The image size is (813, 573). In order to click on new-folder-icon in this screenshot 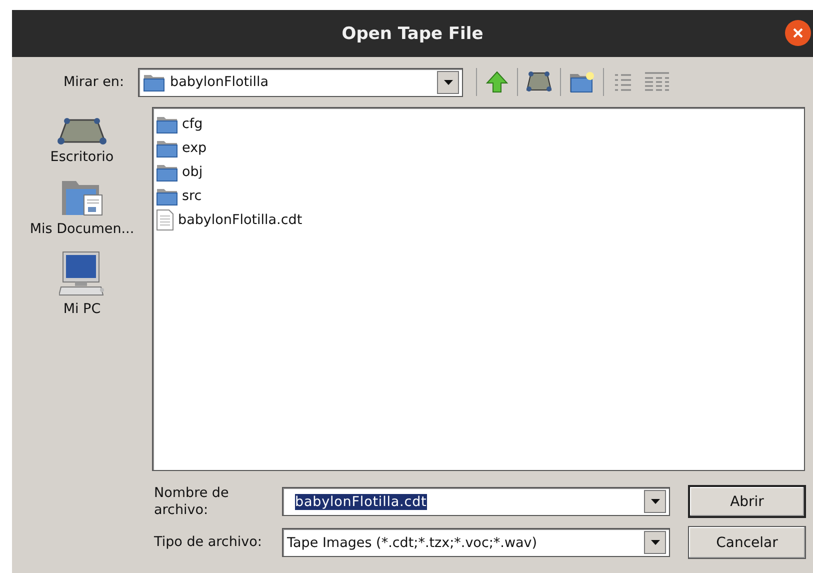, I will do `click(582, 82)`.